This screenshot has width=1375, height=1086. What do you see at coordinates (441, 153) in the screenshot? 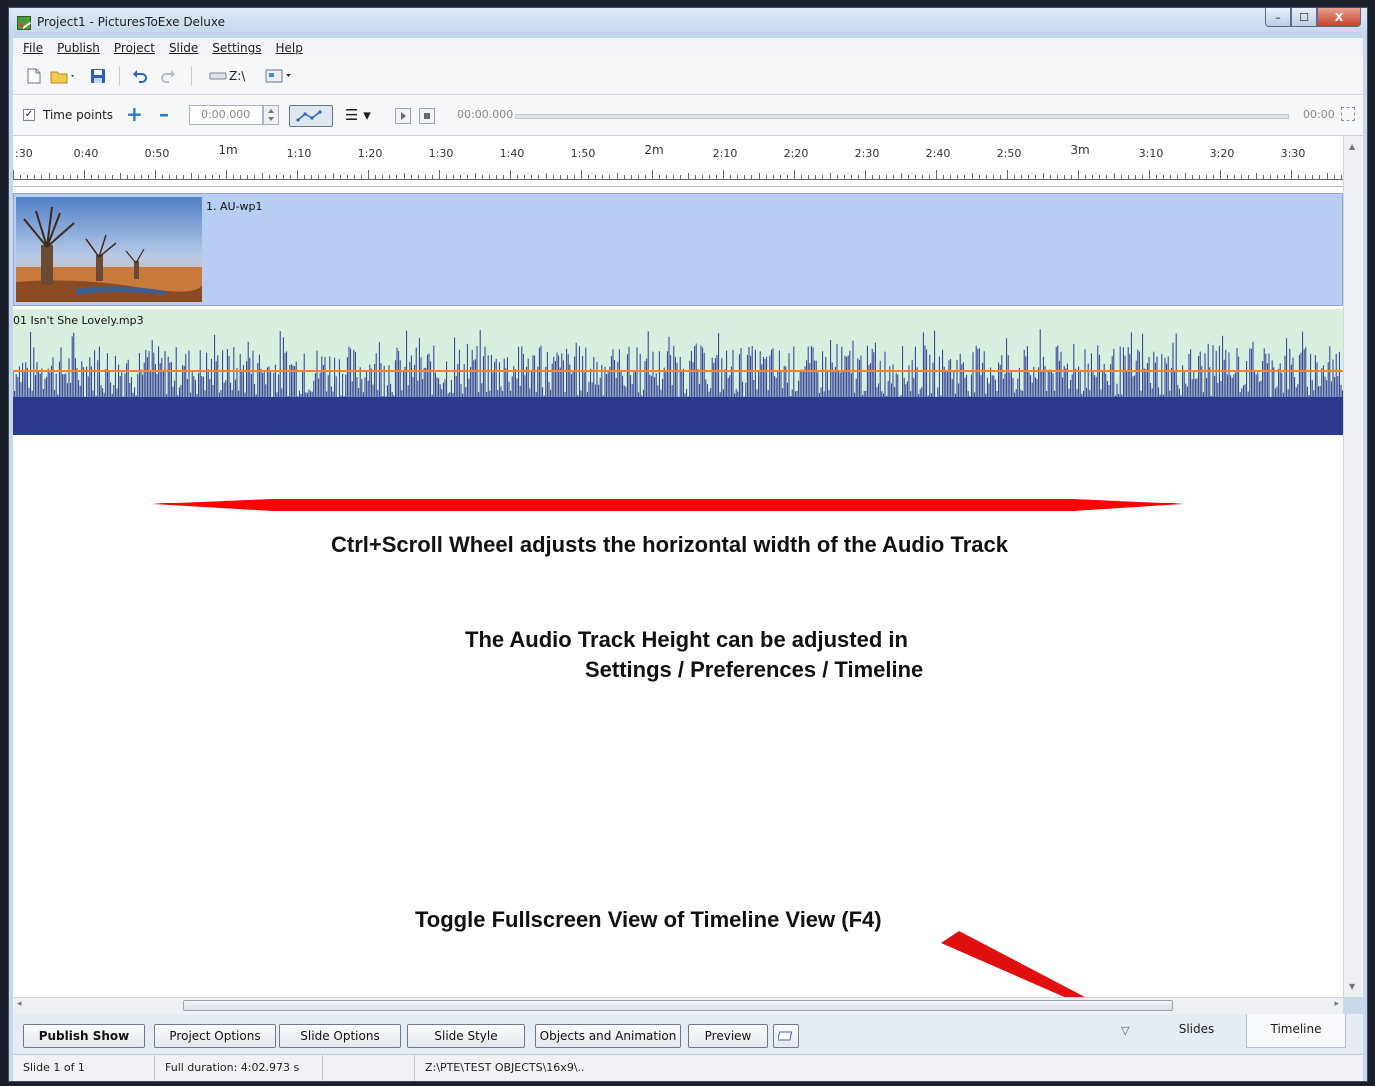
I see `ruler-label: 1:30` at bounding box center [441, 153].